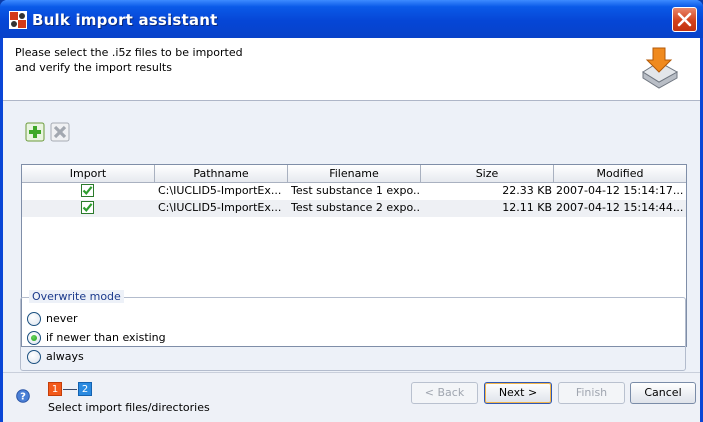 Image resolution: width=703 pixels, height=422 pixels. I want to click on remove-files-button, so click(60, 132).